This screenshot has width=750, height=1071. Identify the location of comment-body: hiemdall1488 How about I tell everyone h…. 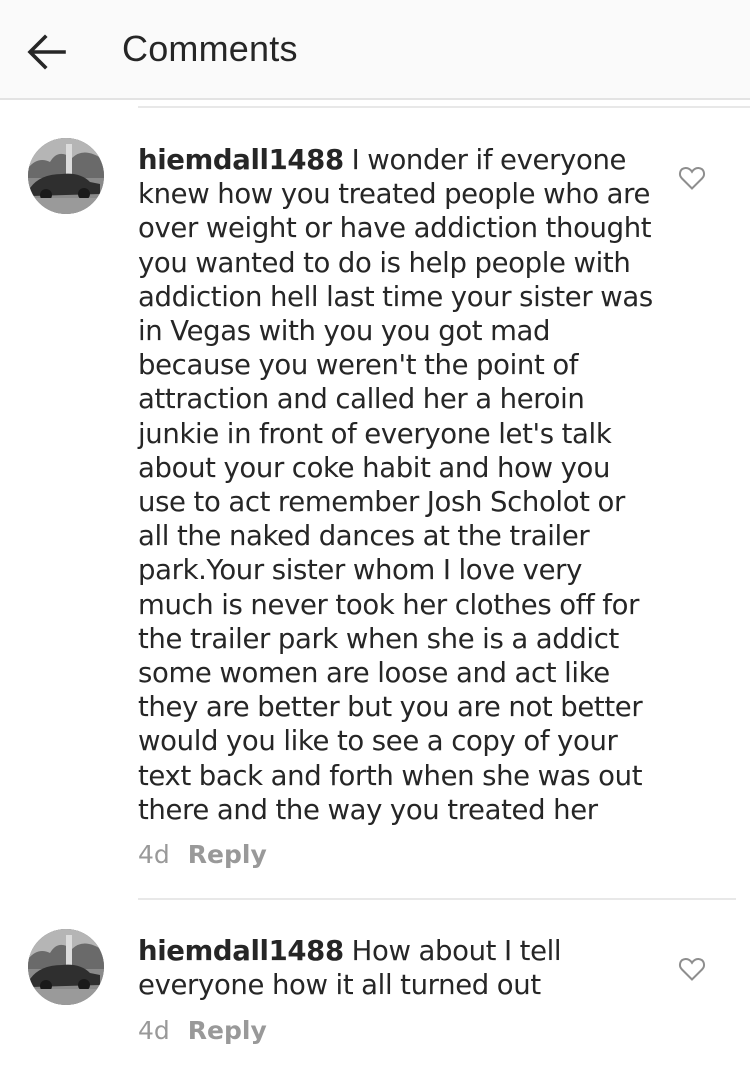
(398, 968).